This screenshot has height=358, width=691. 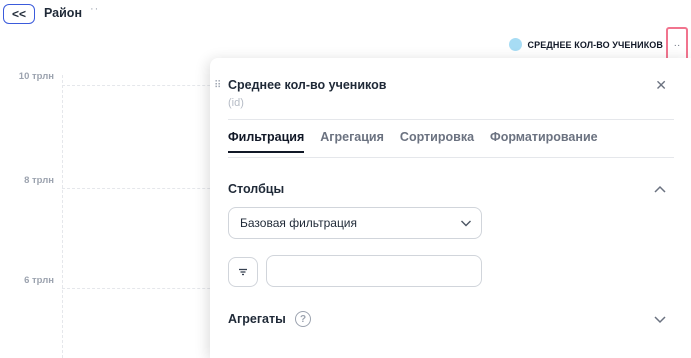 What do you see at coordinates (660, 190) in the screenshot?
I see `chevron-up-icon` at bounding box center [660, 190].